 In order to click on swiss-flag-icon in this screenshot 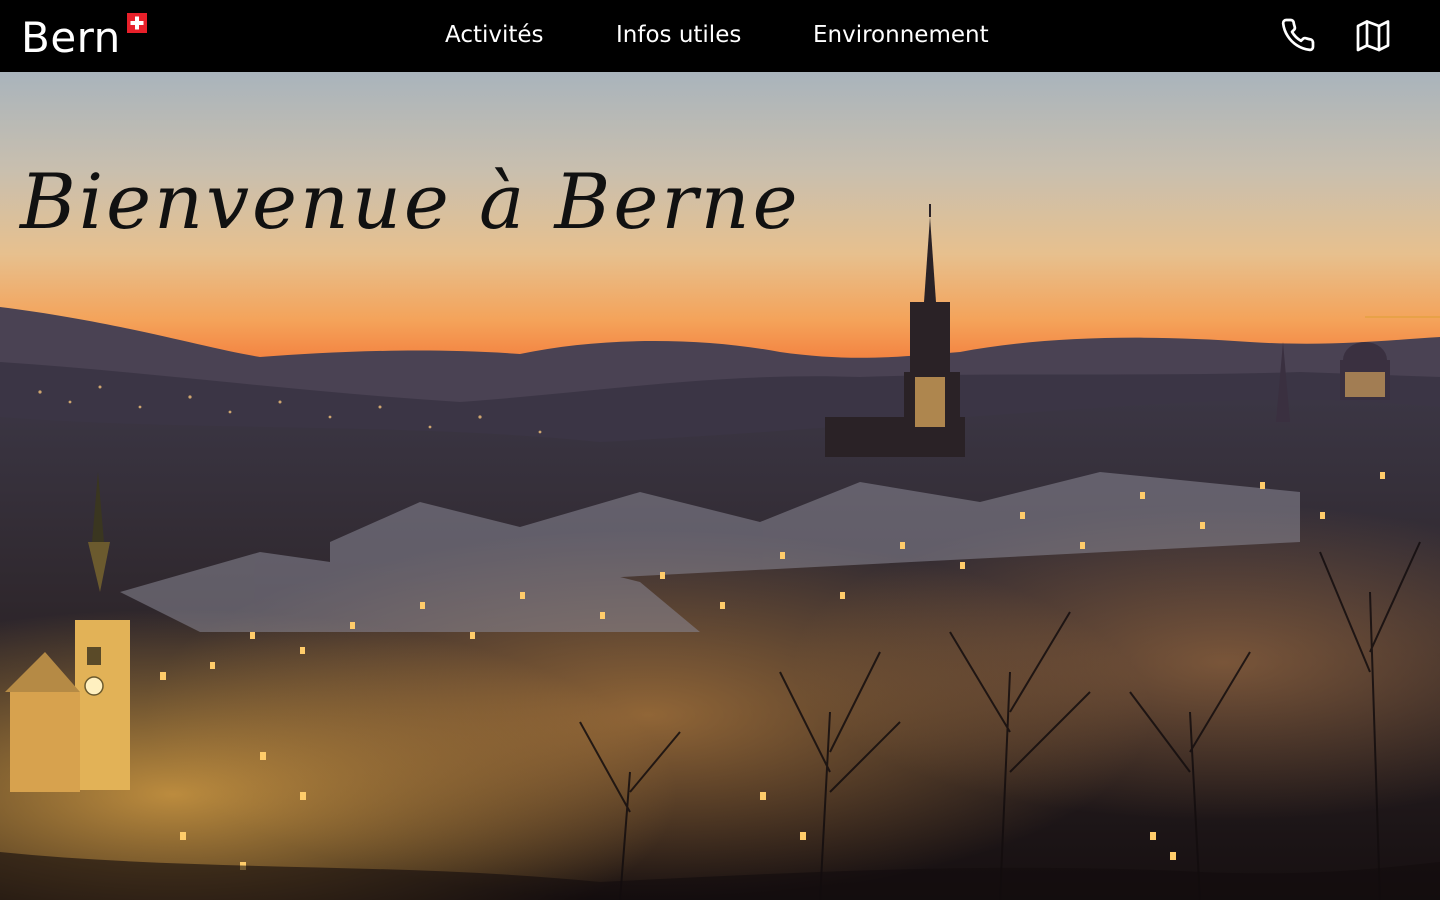, I will do `click(136, 23)`.